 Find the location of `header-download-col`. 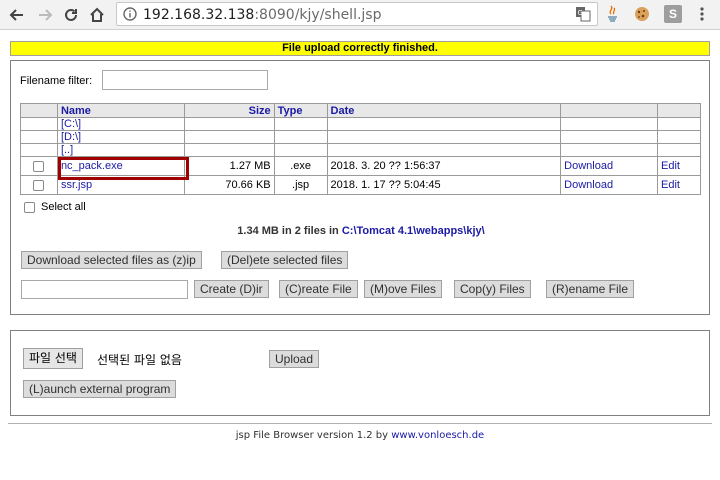

header-download-col is located at coordinates (609, 110).